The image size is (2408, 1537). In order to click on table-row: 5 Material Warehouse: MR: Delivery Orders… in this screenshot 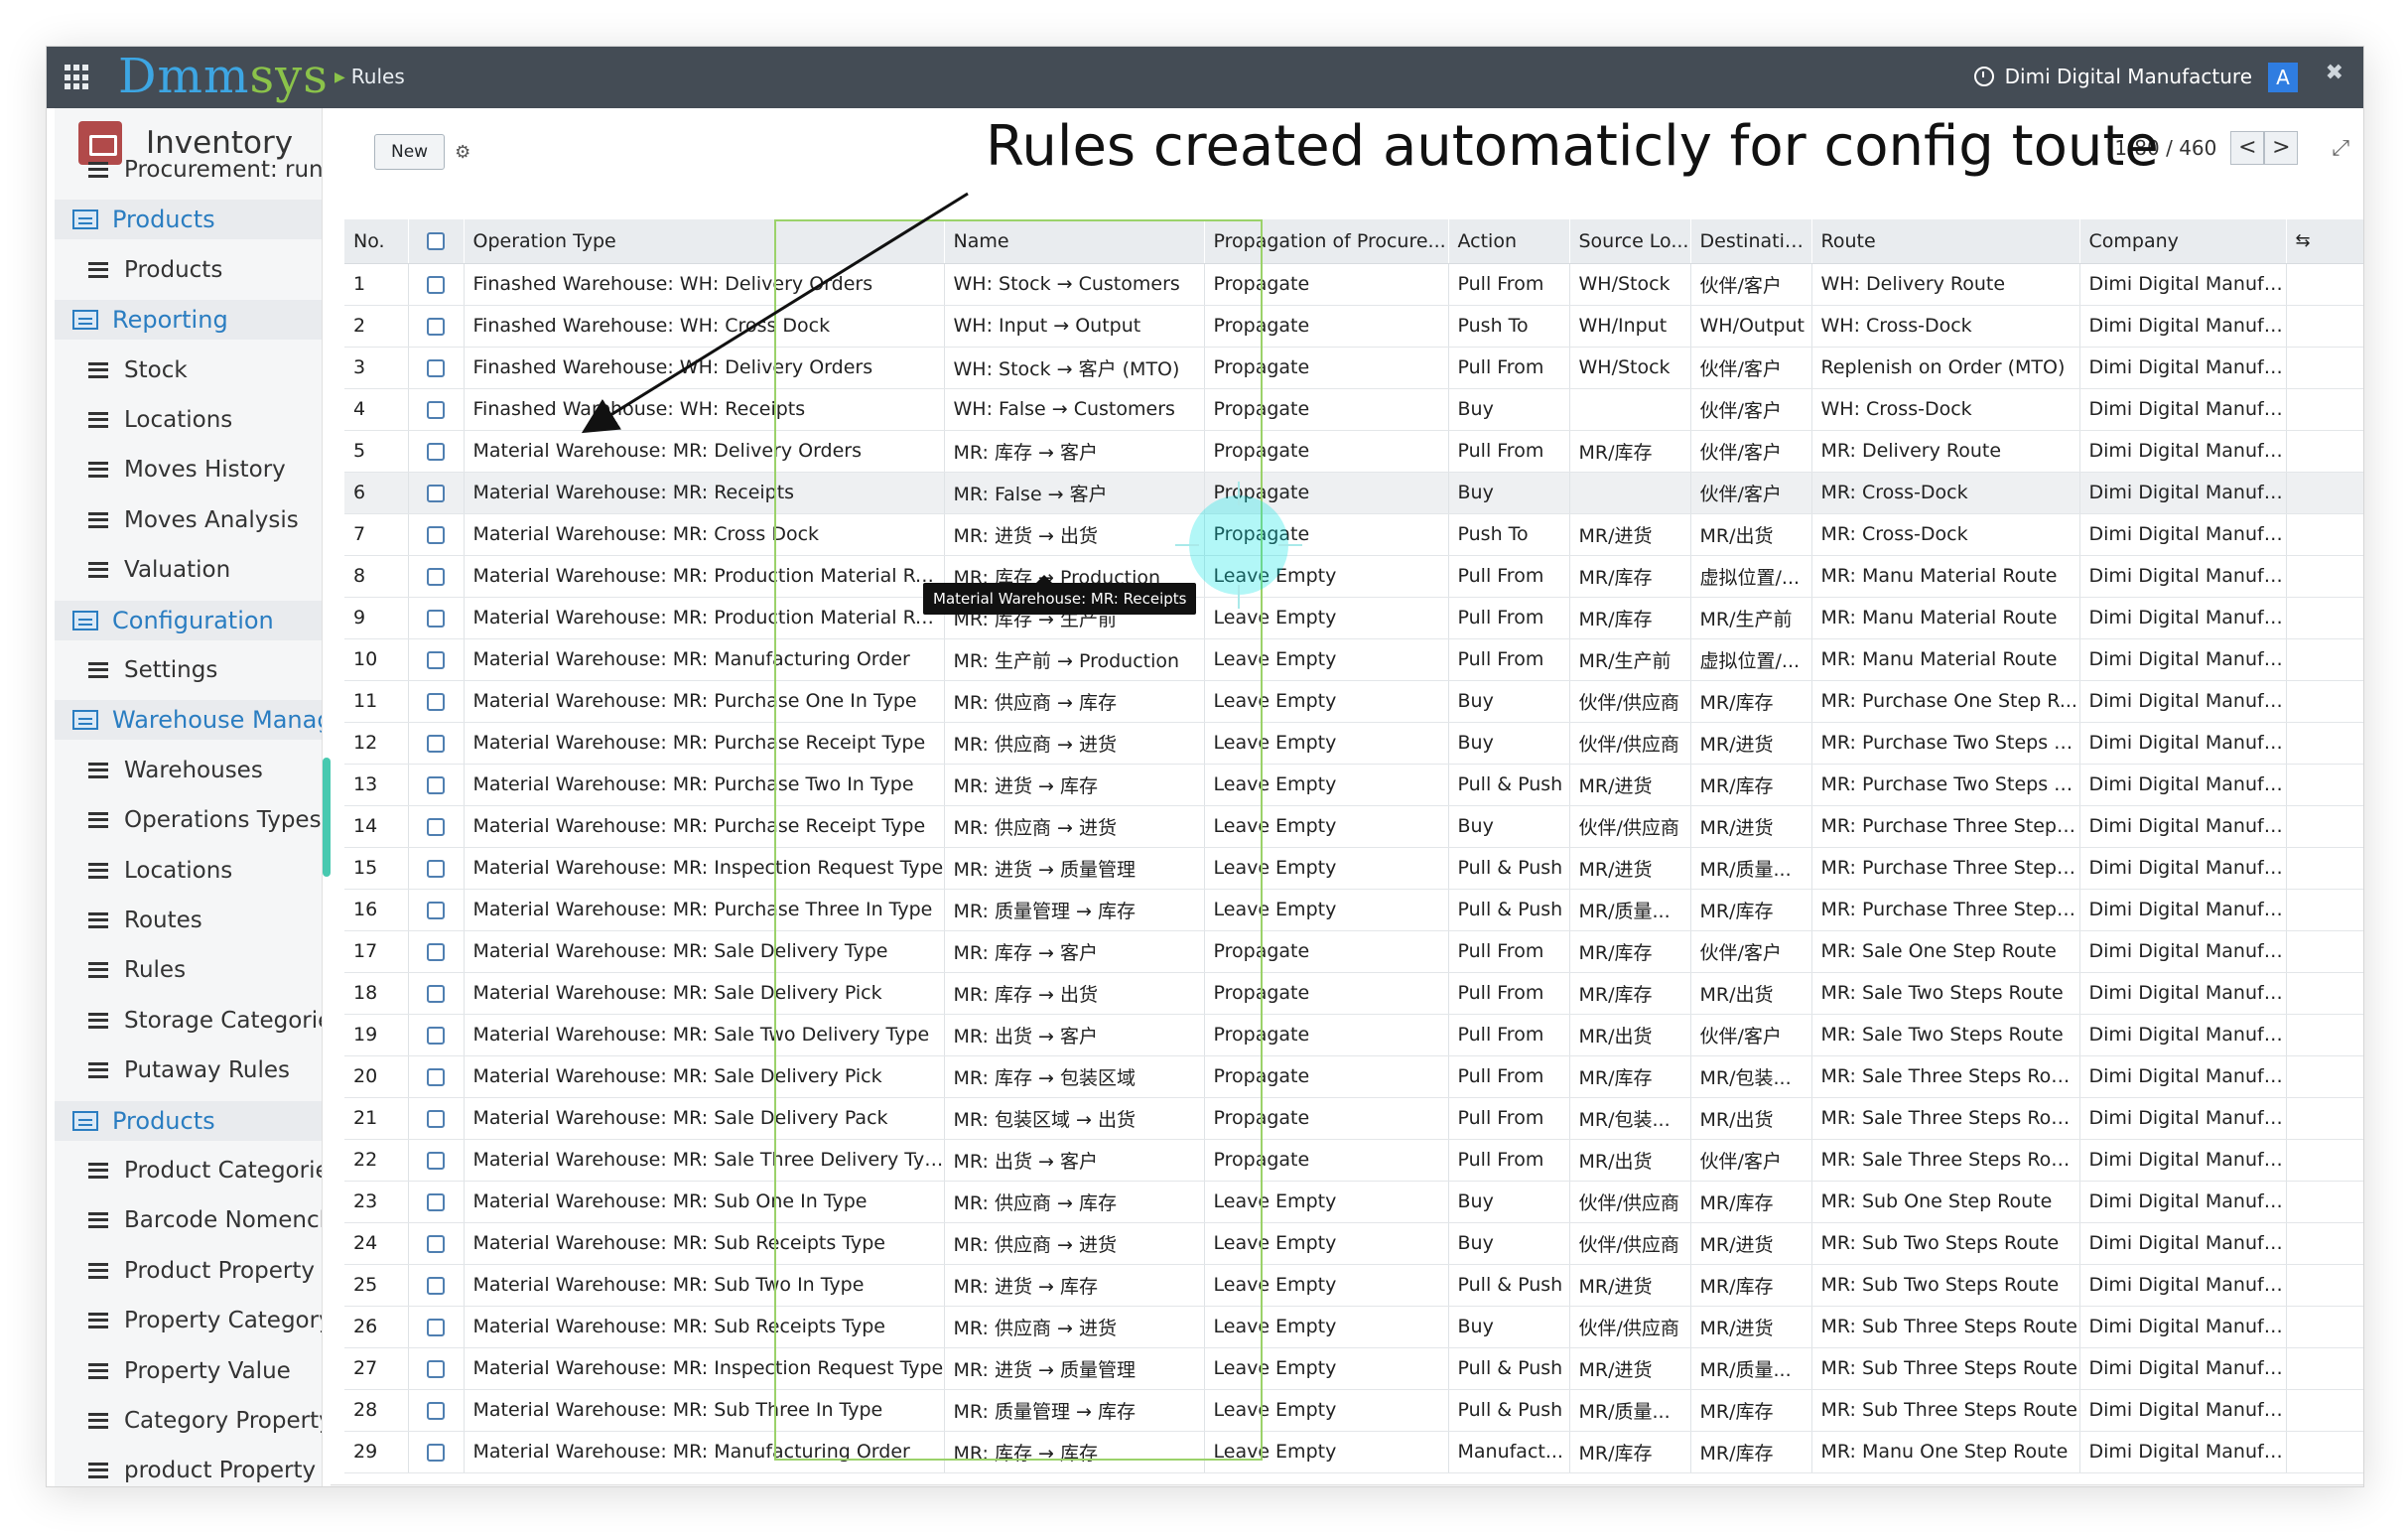, I will do `click(1354, 451)`.